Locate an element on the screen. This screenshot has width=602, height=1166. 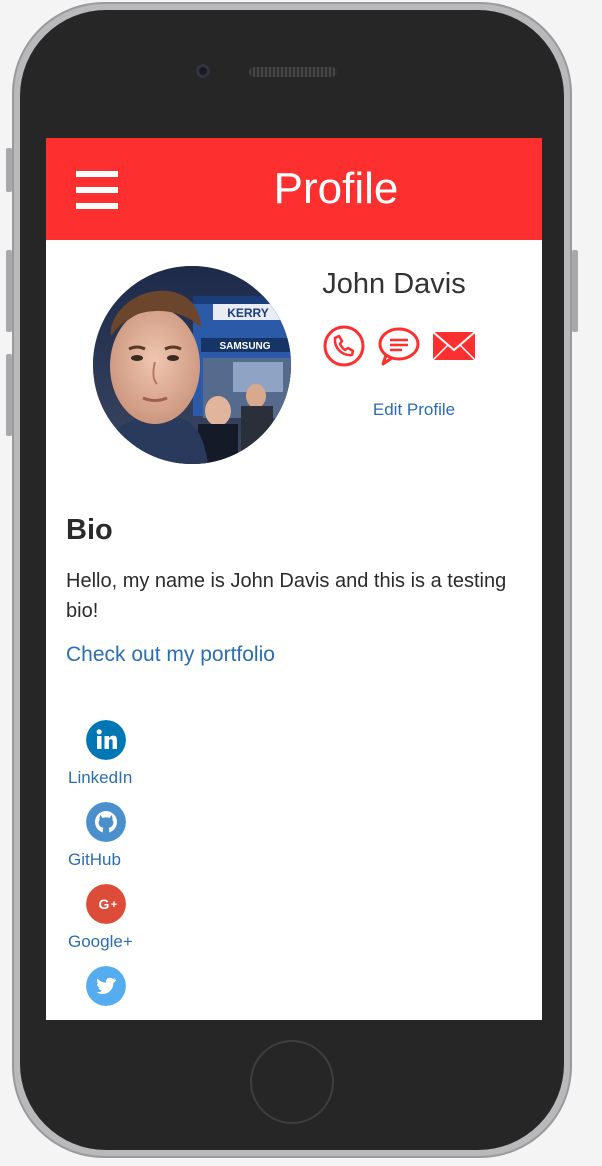
app-header: Profile is located at coordinates (294, 189).